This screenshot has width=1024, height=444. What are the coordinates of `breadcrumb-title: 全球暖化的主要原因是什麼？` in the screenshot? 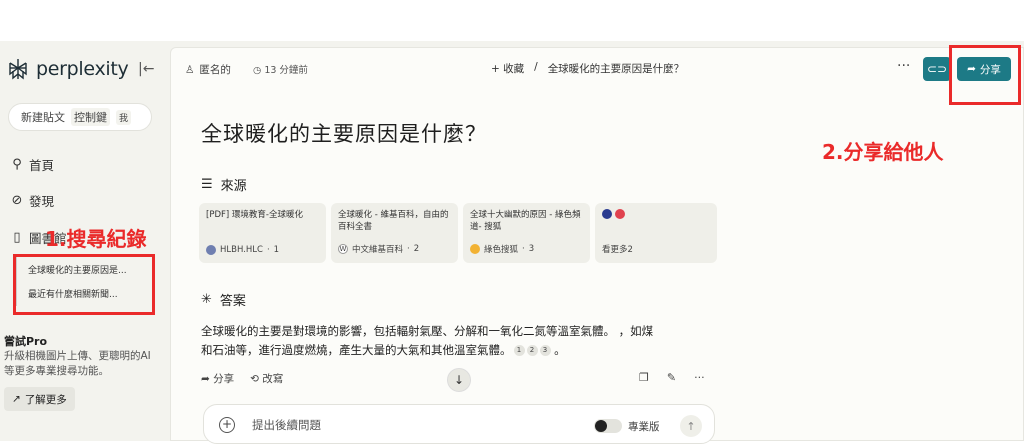 It's located at (616, 69).